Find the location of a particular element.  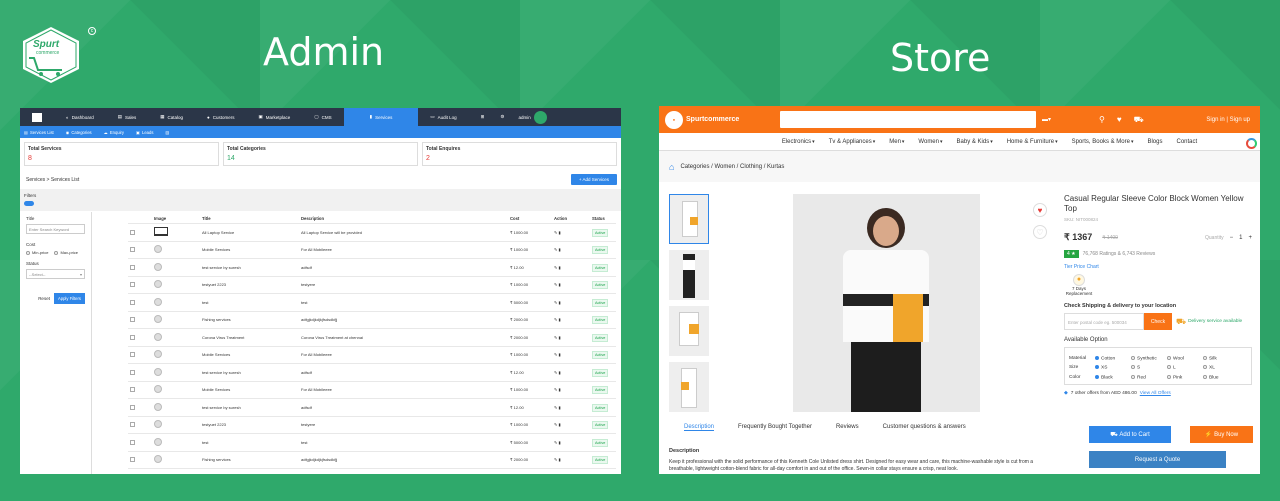

flag-icon: ▬▾ is located at coordinates (1046, 119).